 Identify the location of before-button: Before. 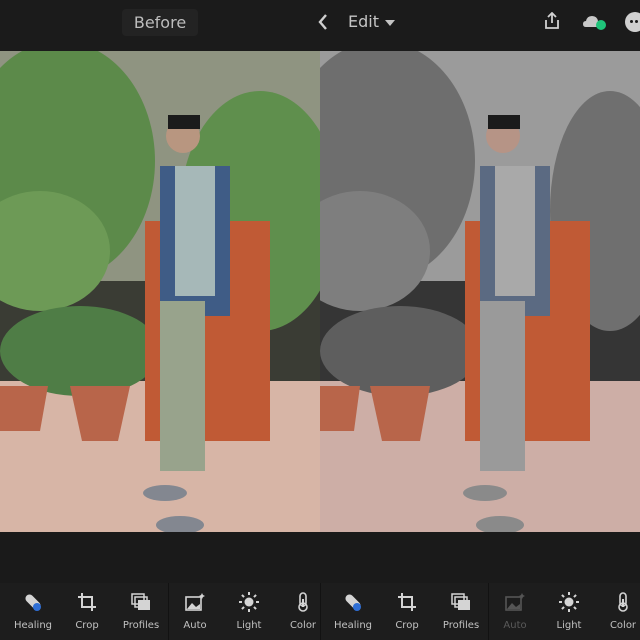
(160, 22).